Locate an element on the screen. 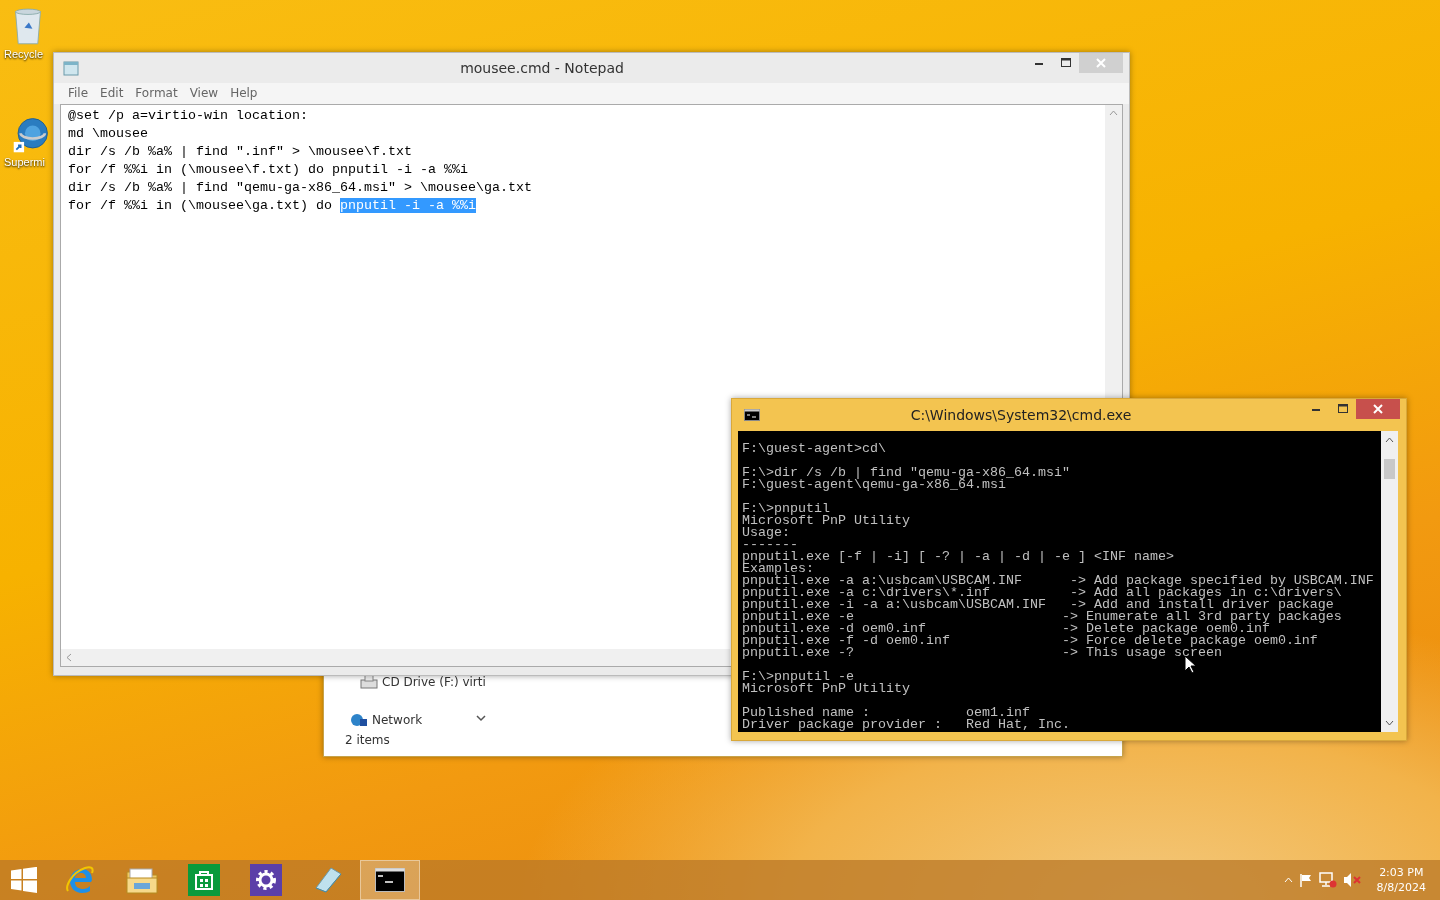 Image resolution: width=1440 pixels, height=900 pixels. console-line: pnputil.exe -i -a a:\usbcam\USBCAM.INF -> Add and install driver package is located at coordinates (1038, 605).